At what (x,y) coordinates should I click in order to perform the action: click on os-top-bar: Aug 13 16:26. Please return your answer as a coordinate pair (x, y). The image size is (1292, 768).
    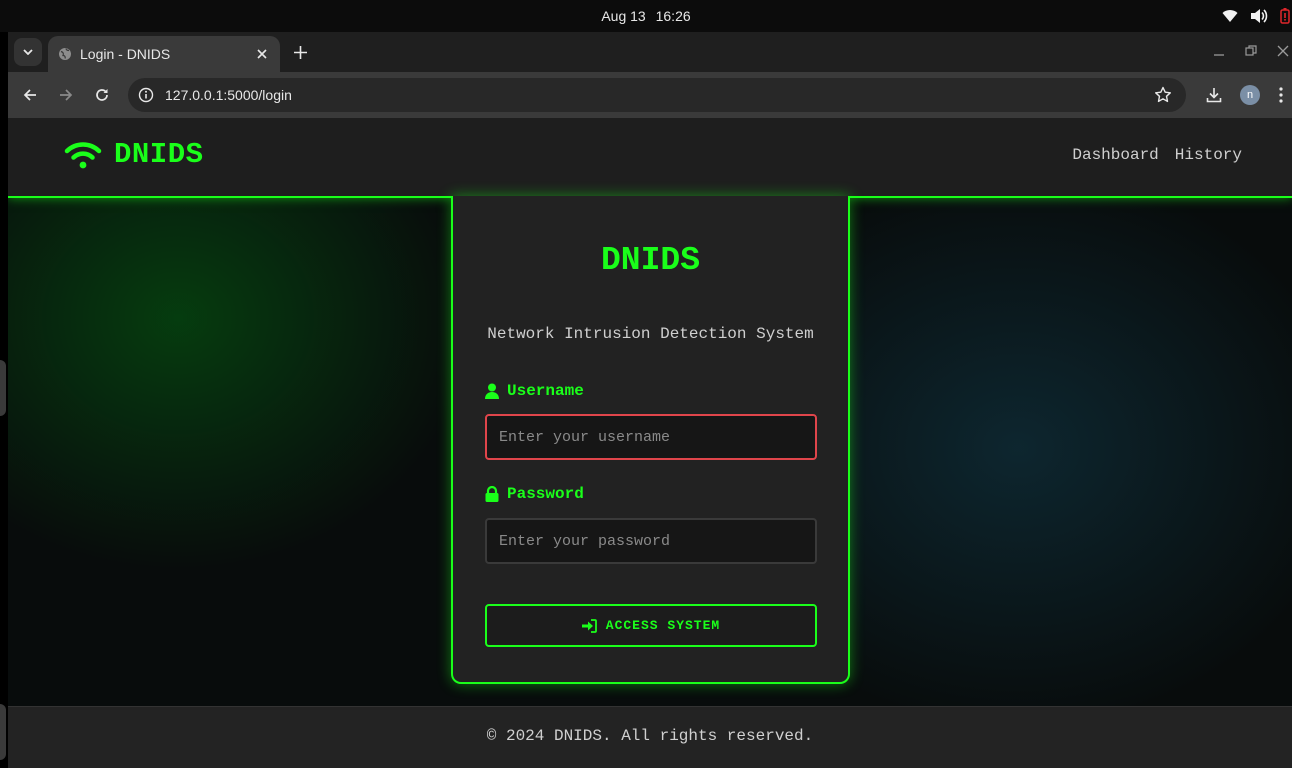
    Looking at the image, I should click on (646, 16).